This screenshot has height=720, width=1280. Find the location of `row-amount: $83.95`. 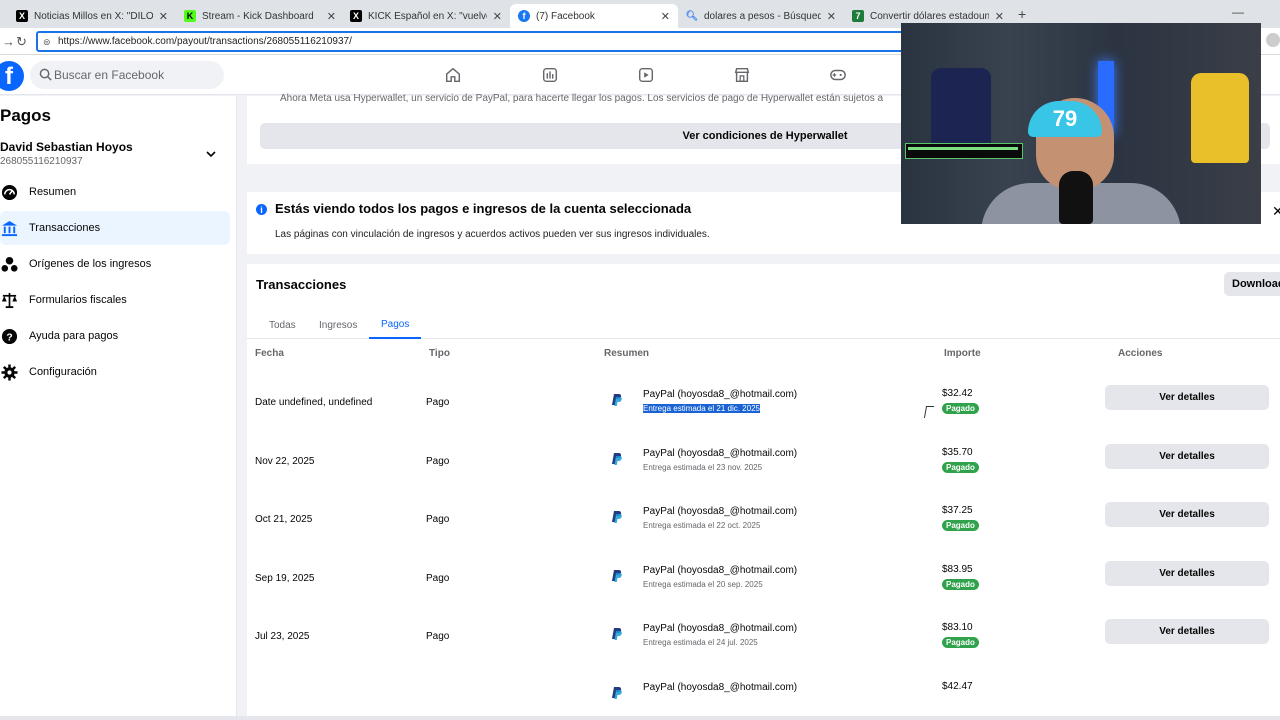

row-amount: $83.95 is located at coordinates (957, 569).